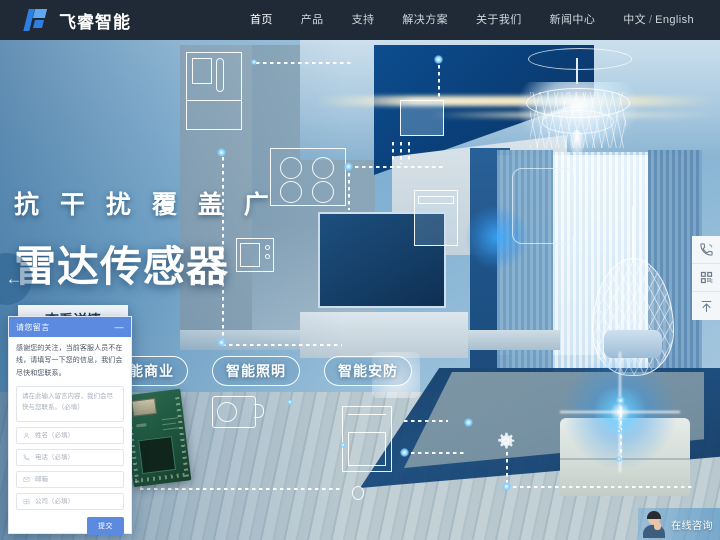  What do you see at coordinates (145, 205) in the screenshot?
I see `hero-subtitle: 抗 干 扰 覆 盖 广` at bounding box center [145, 205].